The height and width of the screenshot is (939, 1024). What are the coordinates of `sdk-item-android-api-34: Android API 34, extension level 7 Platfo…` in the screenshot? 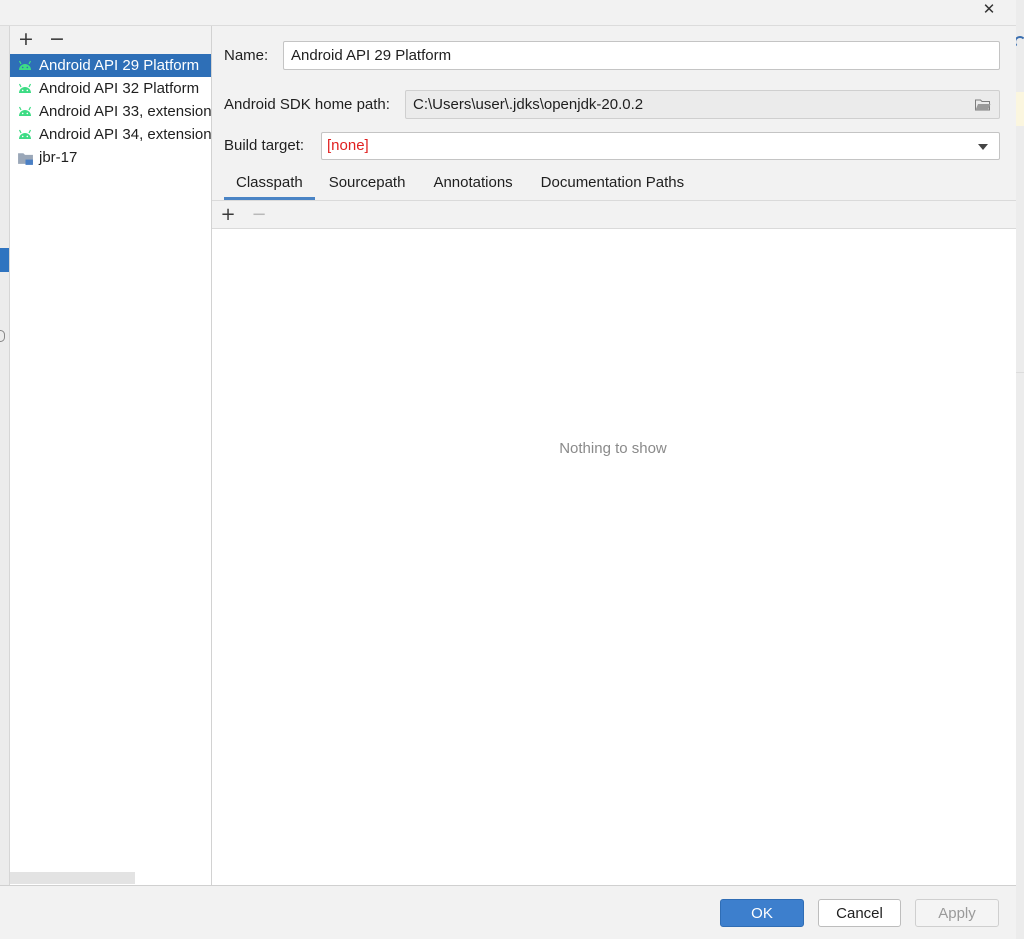 It's located at (110, 134).